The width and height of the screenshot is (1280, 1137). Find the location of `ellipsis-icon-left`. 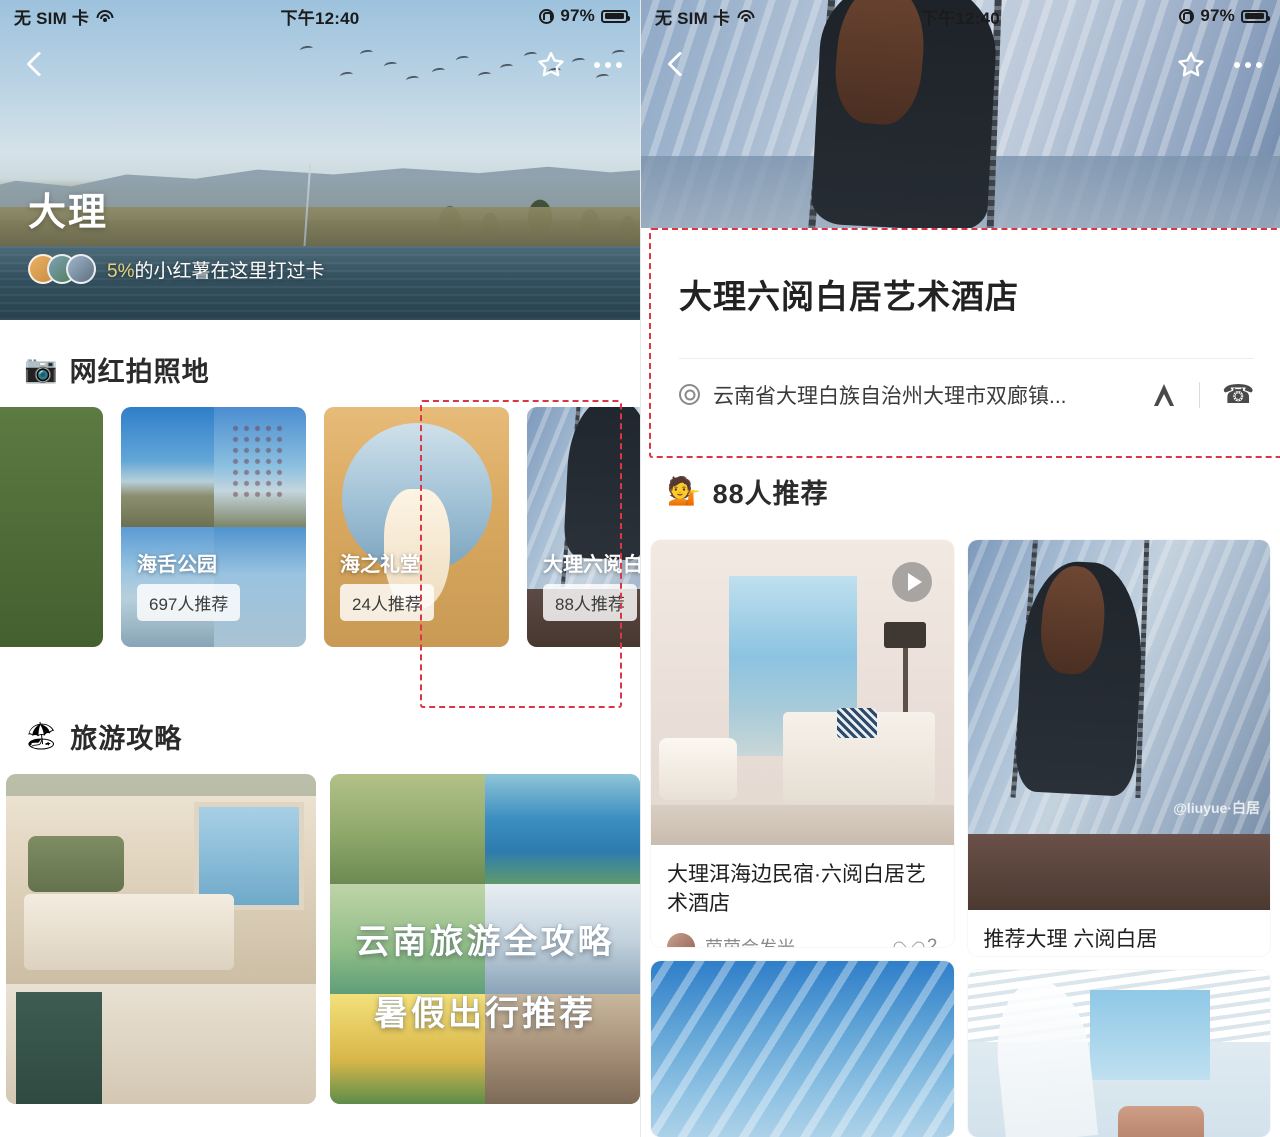

ellipsis-icon-left is located at coordinates (608, 64).